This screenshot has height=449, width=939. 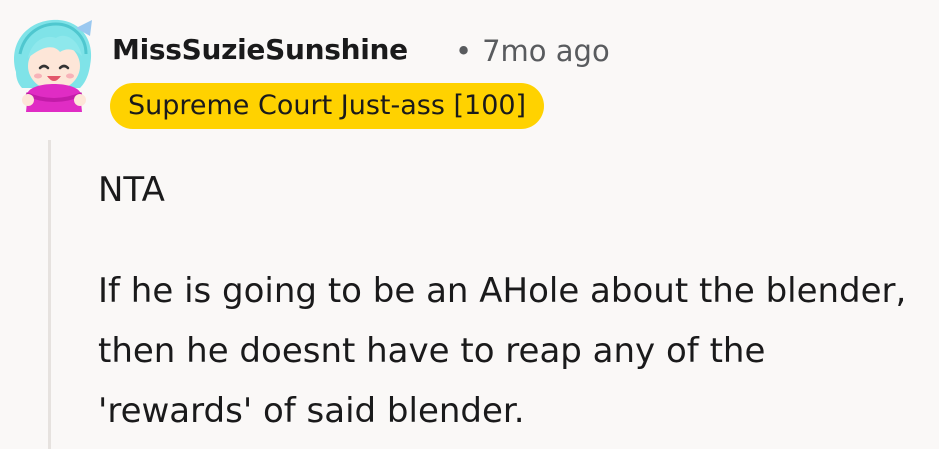 What do you see at coordinates (327, 106) in the screenshot?
I see `user-flair-badge: Supreme Court Just-ass [100]` at bounding box center [327, 106].